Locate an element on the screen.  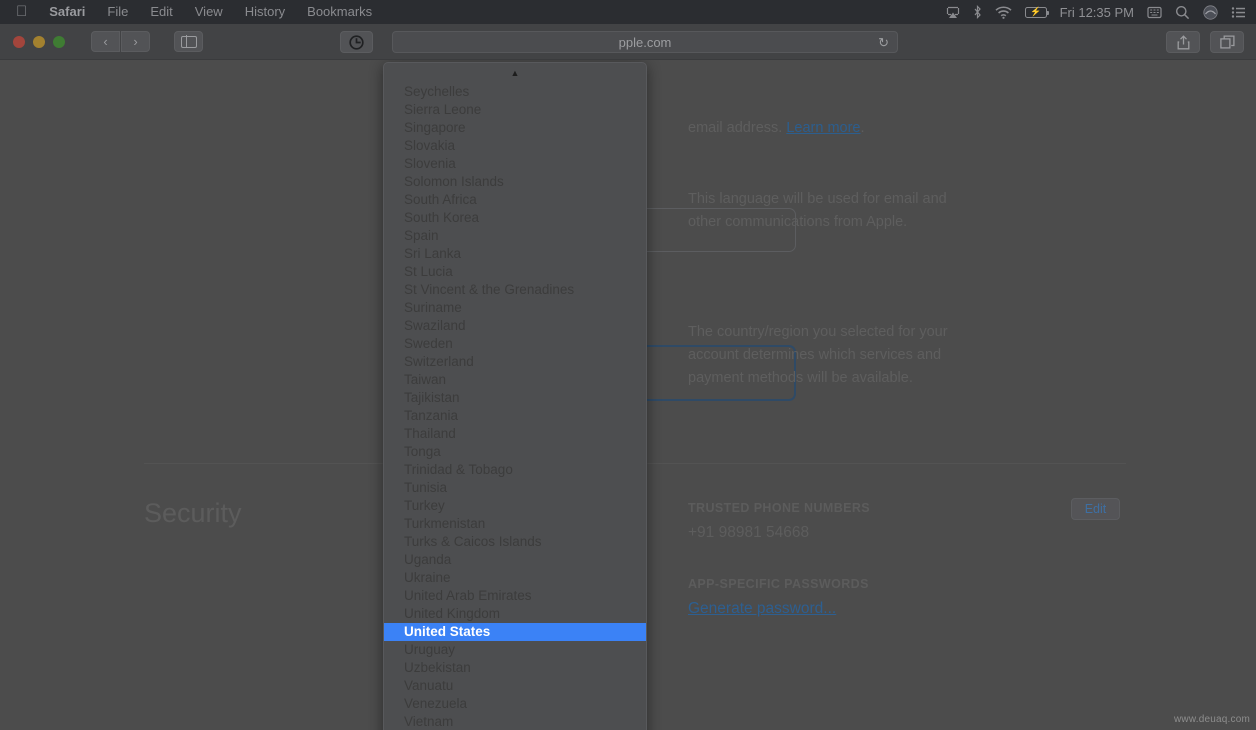
address-bar: pple.com ↻ is located at coordinates (645, 42).